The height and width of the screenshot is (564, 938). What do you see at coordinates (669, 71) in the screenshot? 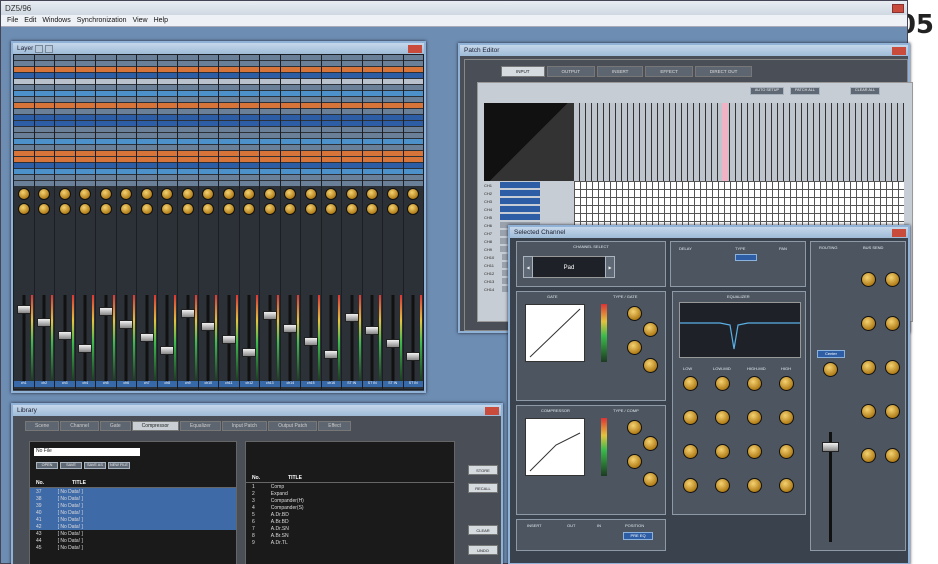
I see `tab-effect: EFFECT` at bounding box center [669, 71].